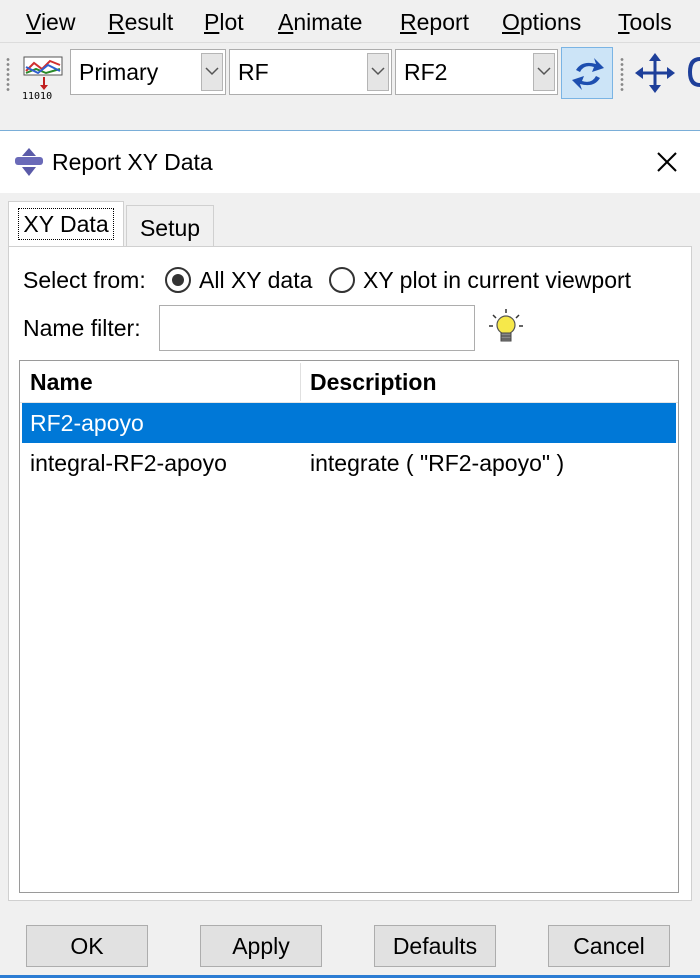  What do you see at coordinates (140, 22) in the screenshot?
I see `menu-result: Result` at bounding box center [140, 22].